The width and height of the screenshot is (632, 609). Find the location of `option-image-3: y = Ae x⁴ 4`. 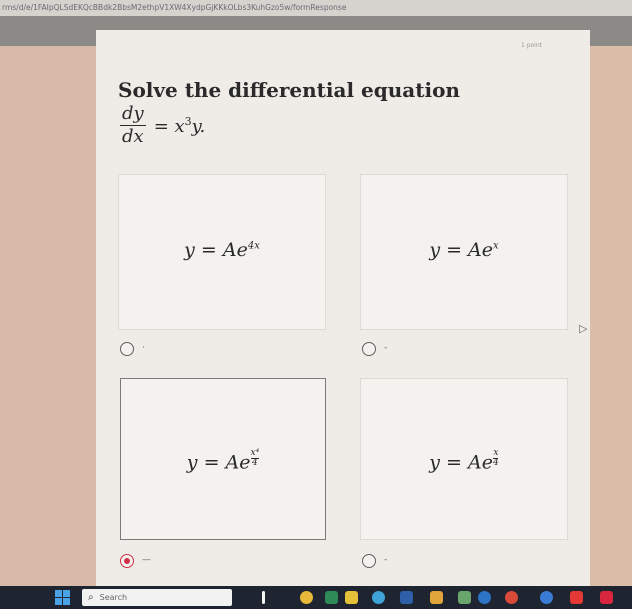

option-image-3: y = Ae x⁴ 4 is located at coordinates (223, 459).